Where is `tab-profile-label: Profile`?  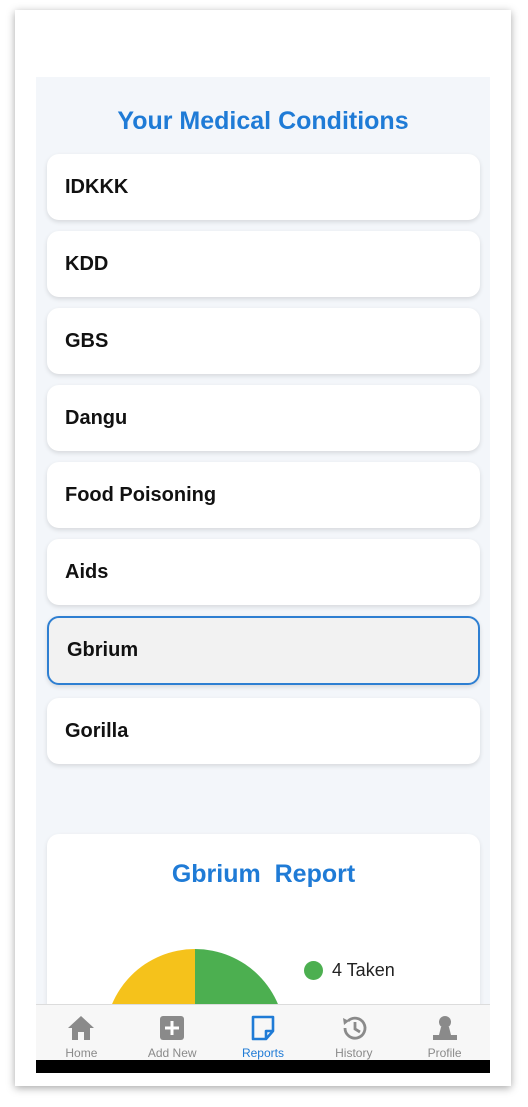 tab-profile-label: Profile is located at coordinates (444, 1053).